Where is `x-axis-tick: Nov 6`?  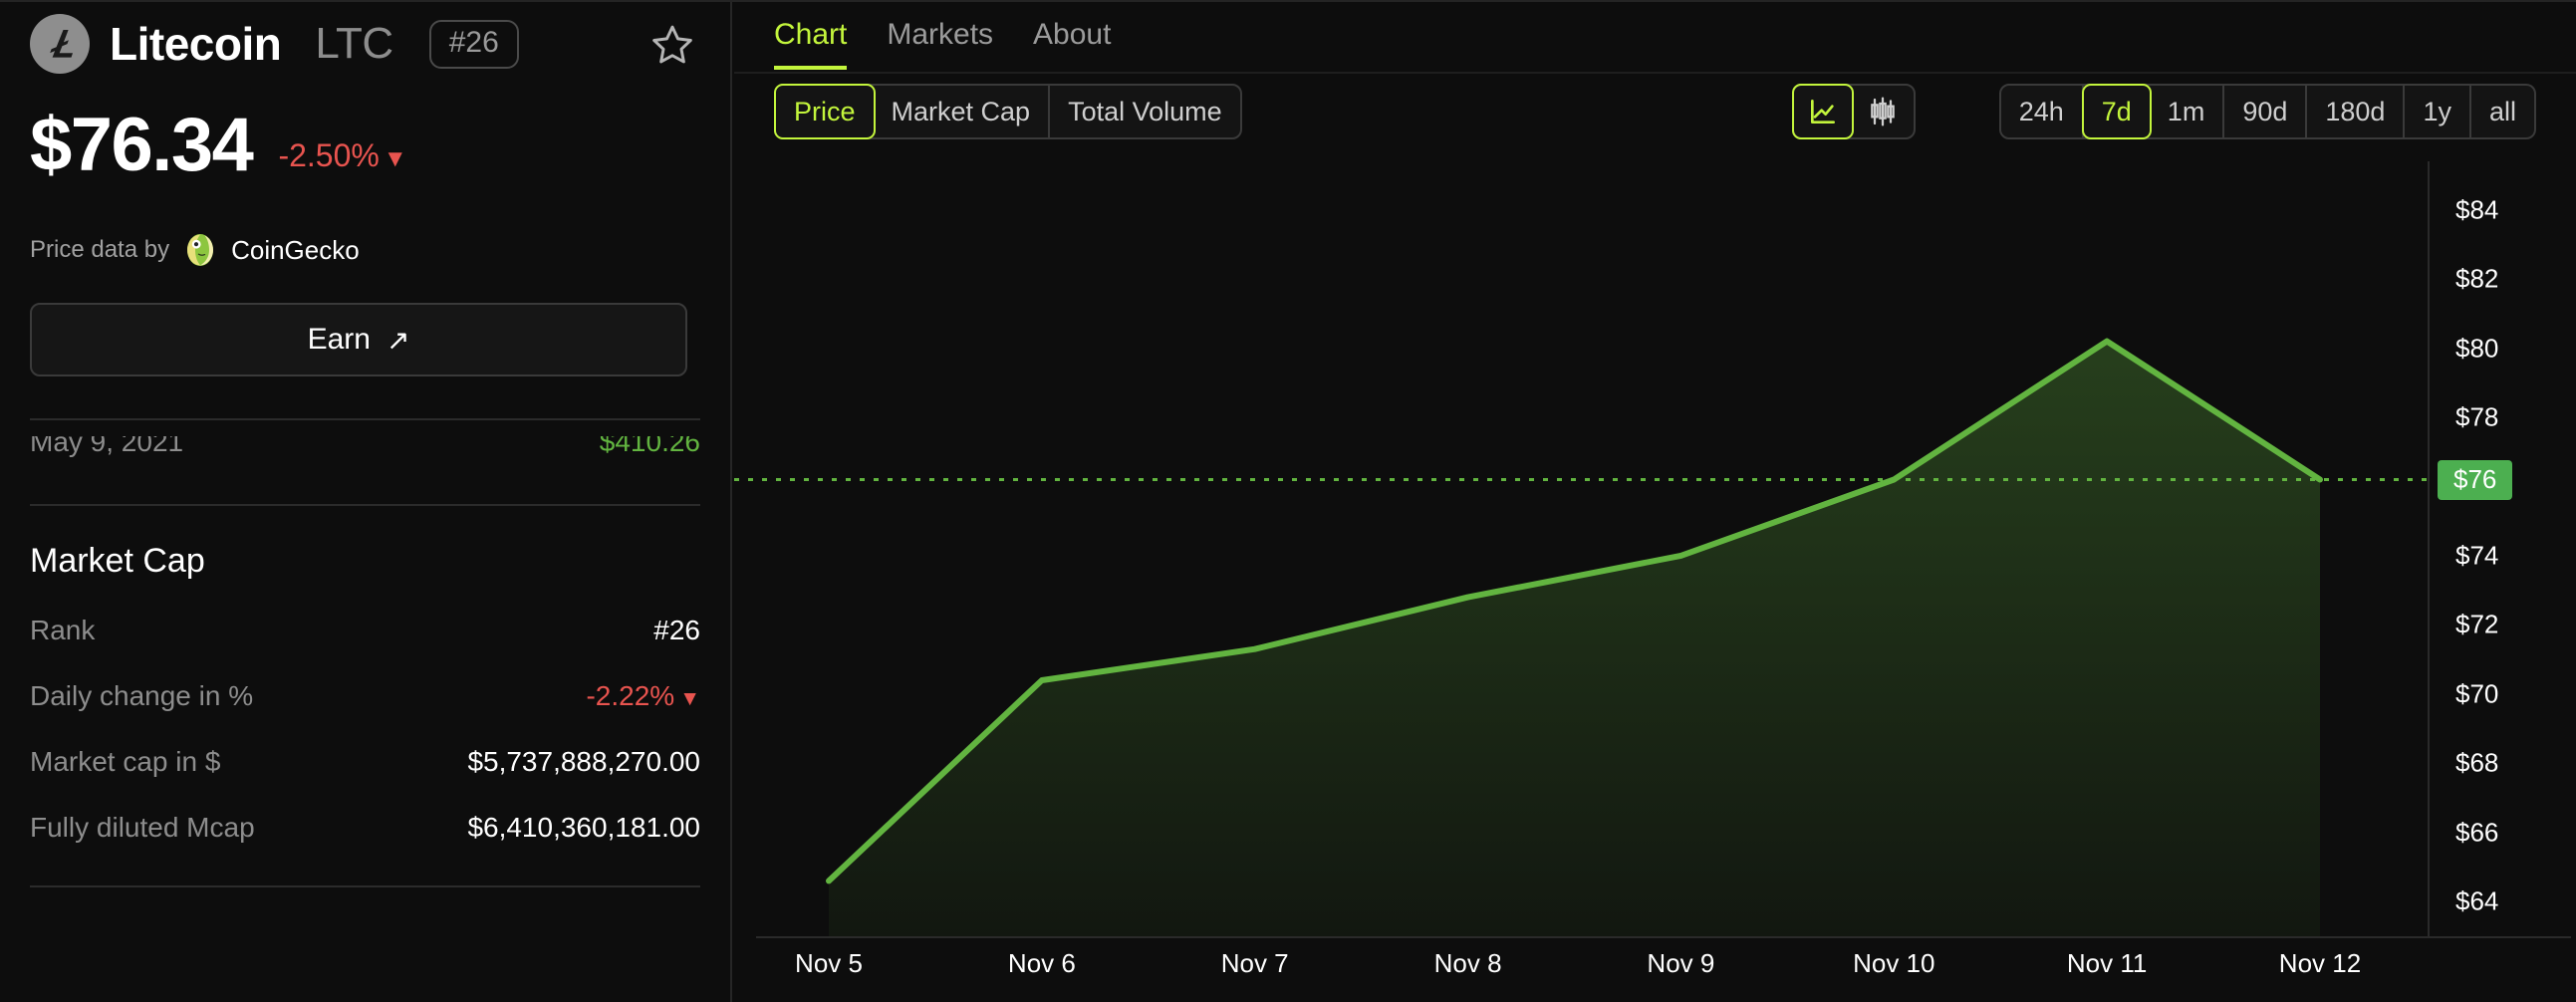 x-axis-tick: Nov 6 is located at coordinates (1041, 963).